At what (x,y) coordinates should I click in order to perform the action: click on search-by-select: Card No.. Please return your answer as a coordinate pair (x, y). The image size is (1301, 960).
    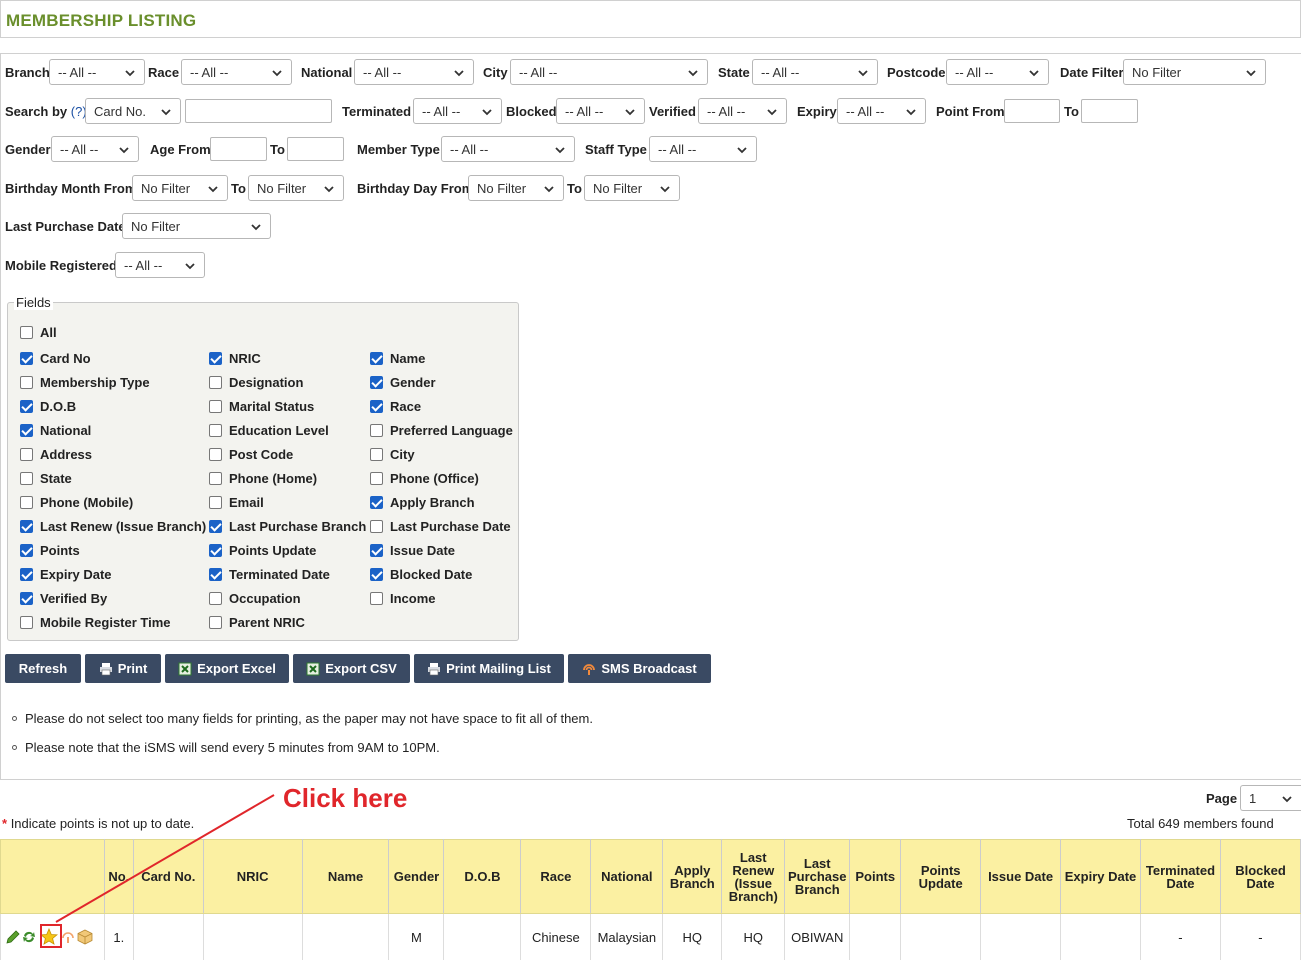
    Looking at the image, I should click on (133, 111).